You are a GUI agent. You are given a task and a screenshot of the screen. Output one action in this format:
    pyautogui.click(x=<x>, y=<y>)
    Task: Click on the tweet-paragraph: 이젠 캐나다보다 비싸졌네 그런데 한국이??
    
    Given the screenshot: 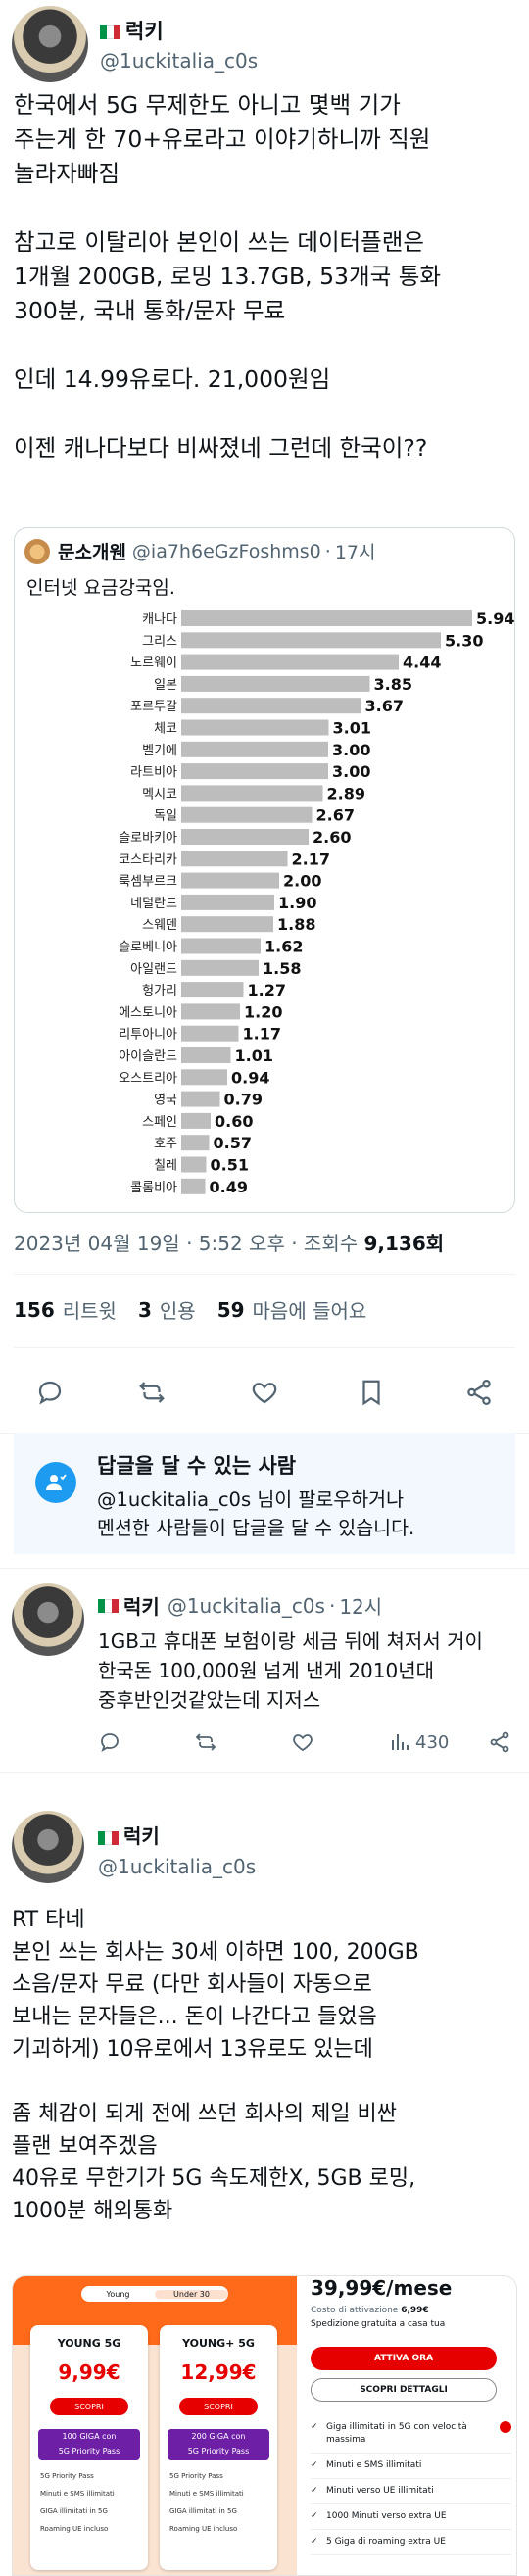 What is the action you would take?
    pyautogui.click(x=268, y=448)
    